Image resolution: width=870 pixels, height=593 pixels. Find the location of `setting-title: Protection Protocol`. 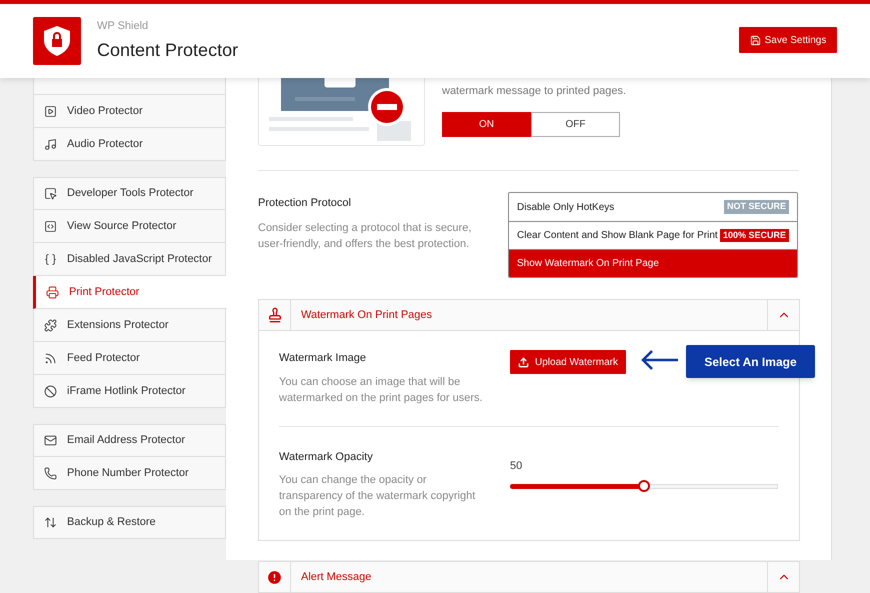

setting-title: Protection Protocol is located at coordinates (305, 203).